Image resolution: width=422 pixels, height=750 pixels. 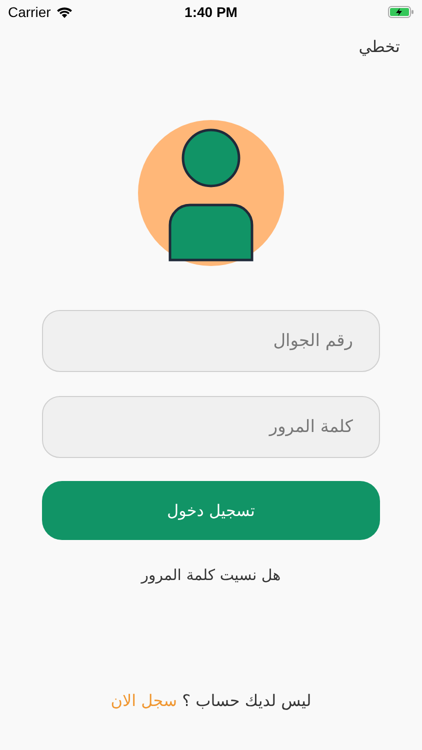 What do you see at coordinates (211, 427) in the screenshot?
I see `password-field: كلمة المرور` at bounding box center [211, 427].